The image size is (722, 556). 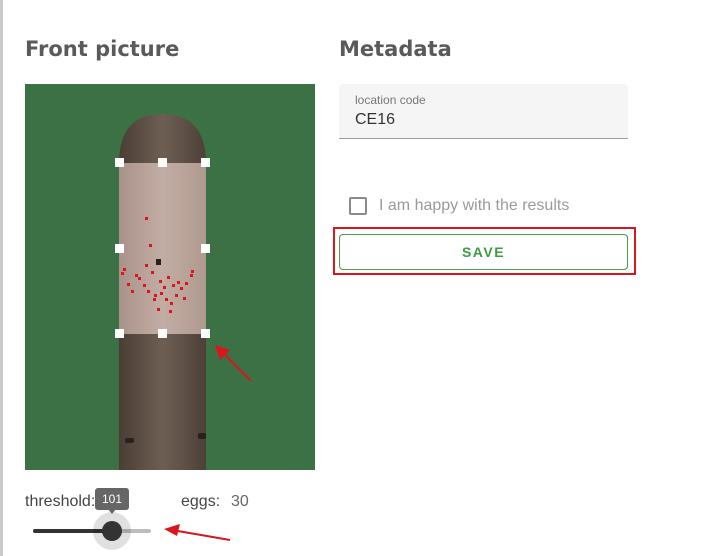 I want to click on selection-region, so click(x=162, y=248).